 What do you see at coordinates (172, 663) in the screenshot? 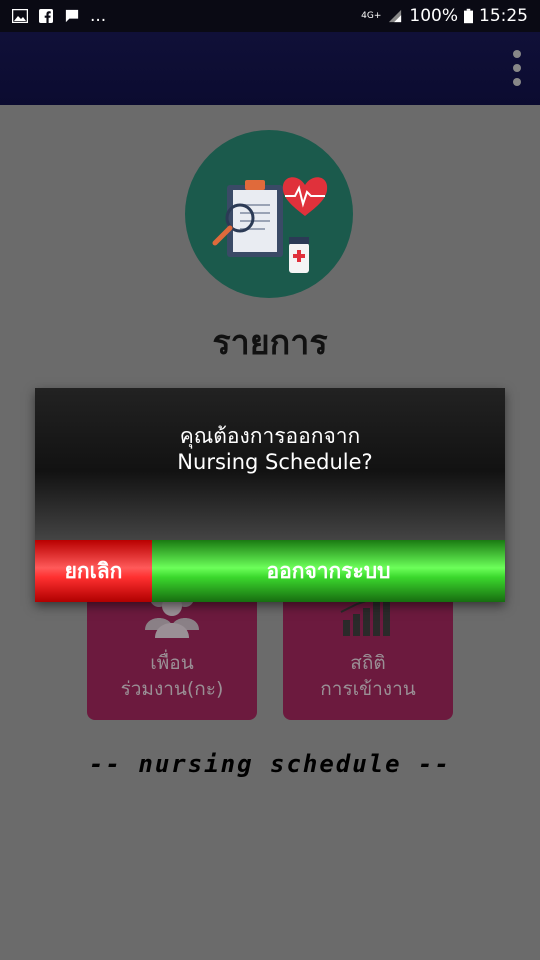
I see `tile-label-line1: เพื่อน` at bounding box center [172, 663].